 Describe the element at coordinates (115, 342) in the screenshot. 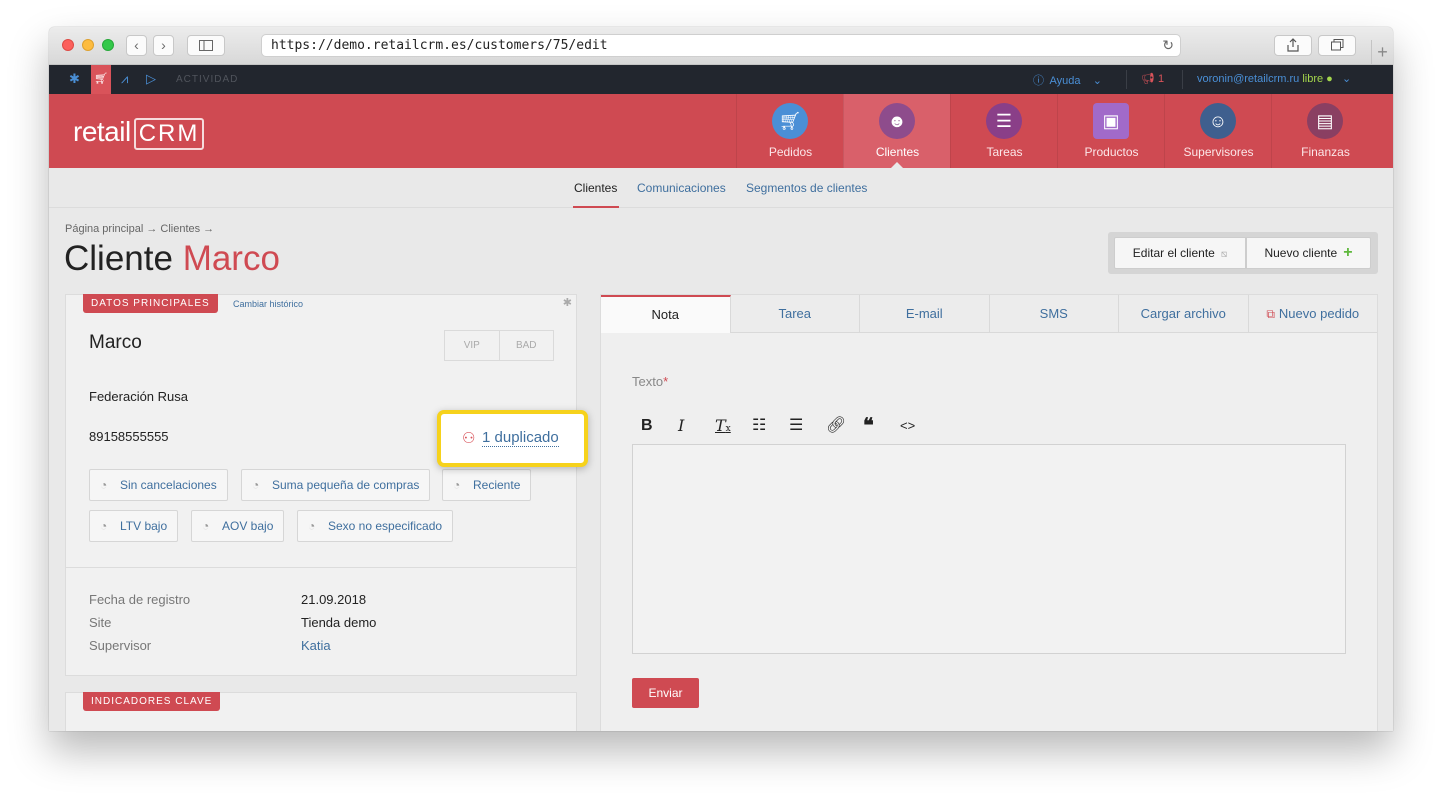

I see `client-name: Marco` at that location.